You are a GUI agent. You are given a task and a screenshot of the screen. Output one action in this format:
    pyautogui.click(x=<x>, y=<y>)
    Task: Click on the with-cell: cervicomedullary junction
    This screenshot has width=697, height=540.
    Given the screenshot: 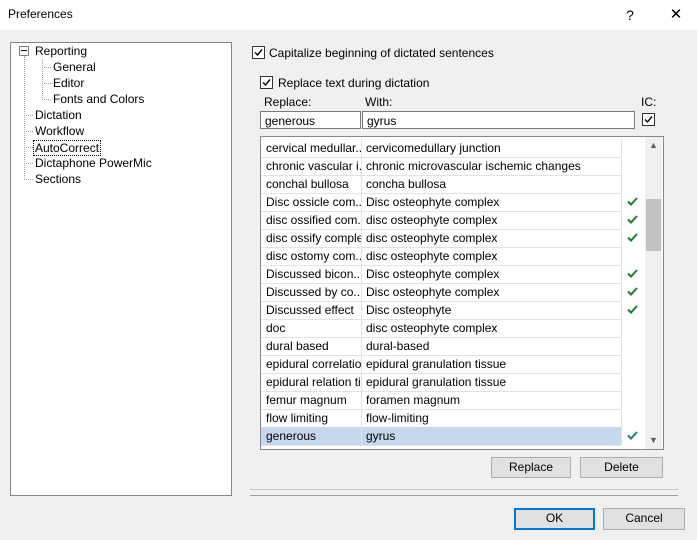 What is the action you would take?
    pyautogui.click(x=491, y=148)
    